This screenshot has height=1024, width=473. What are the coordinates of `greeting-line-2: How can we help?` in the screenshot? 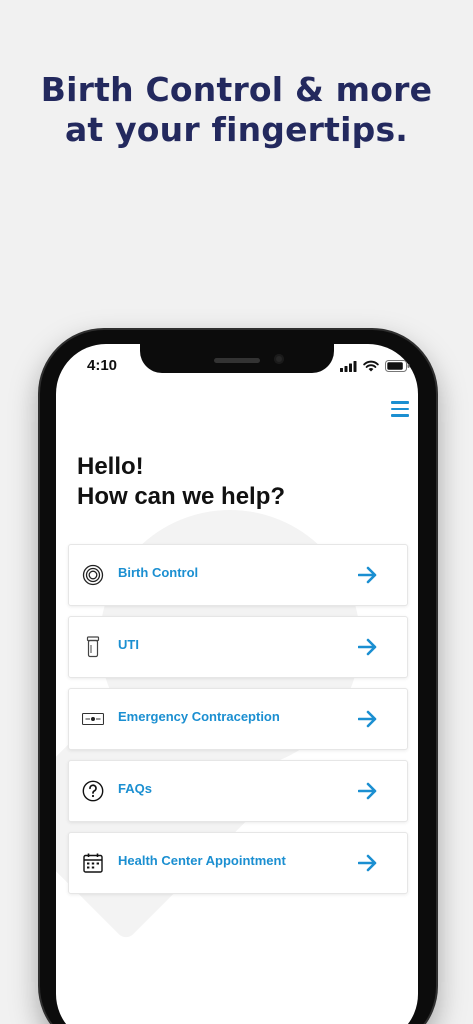 It's located at (181, 496).